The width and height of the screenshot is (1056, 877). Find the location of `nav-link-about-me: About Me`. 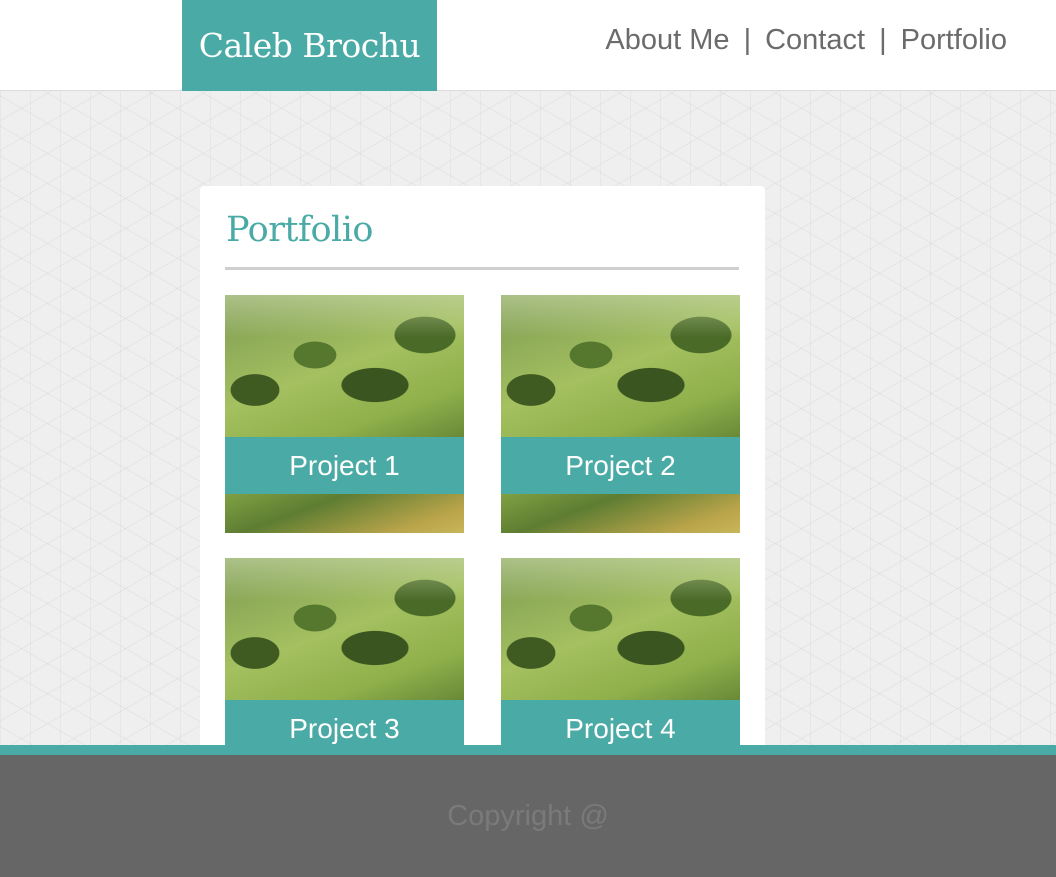

nav-link-about-me: About Me is located at coordinates (667, 40).